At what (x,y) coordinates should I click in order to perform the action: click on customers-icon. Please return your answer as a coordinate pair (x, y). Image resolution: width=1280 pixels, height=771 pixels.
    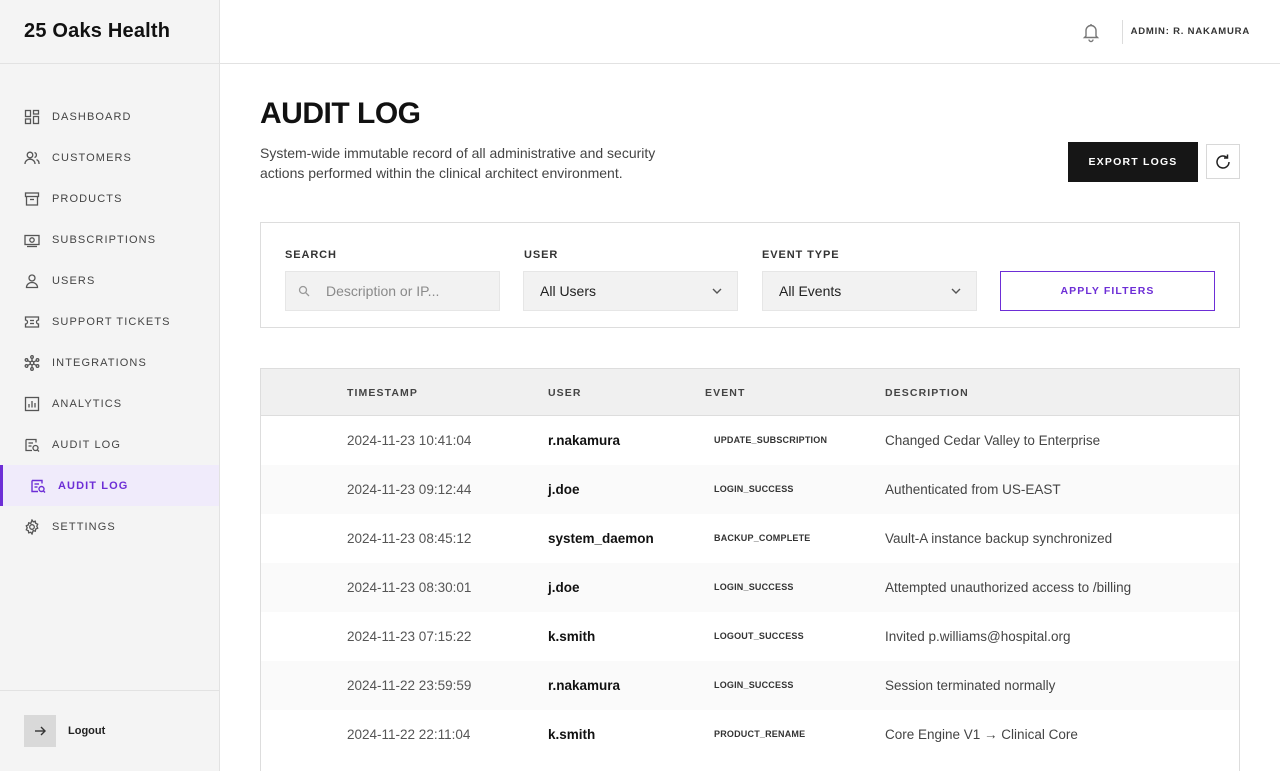
    Looking at the image, I should click on (32, 158).